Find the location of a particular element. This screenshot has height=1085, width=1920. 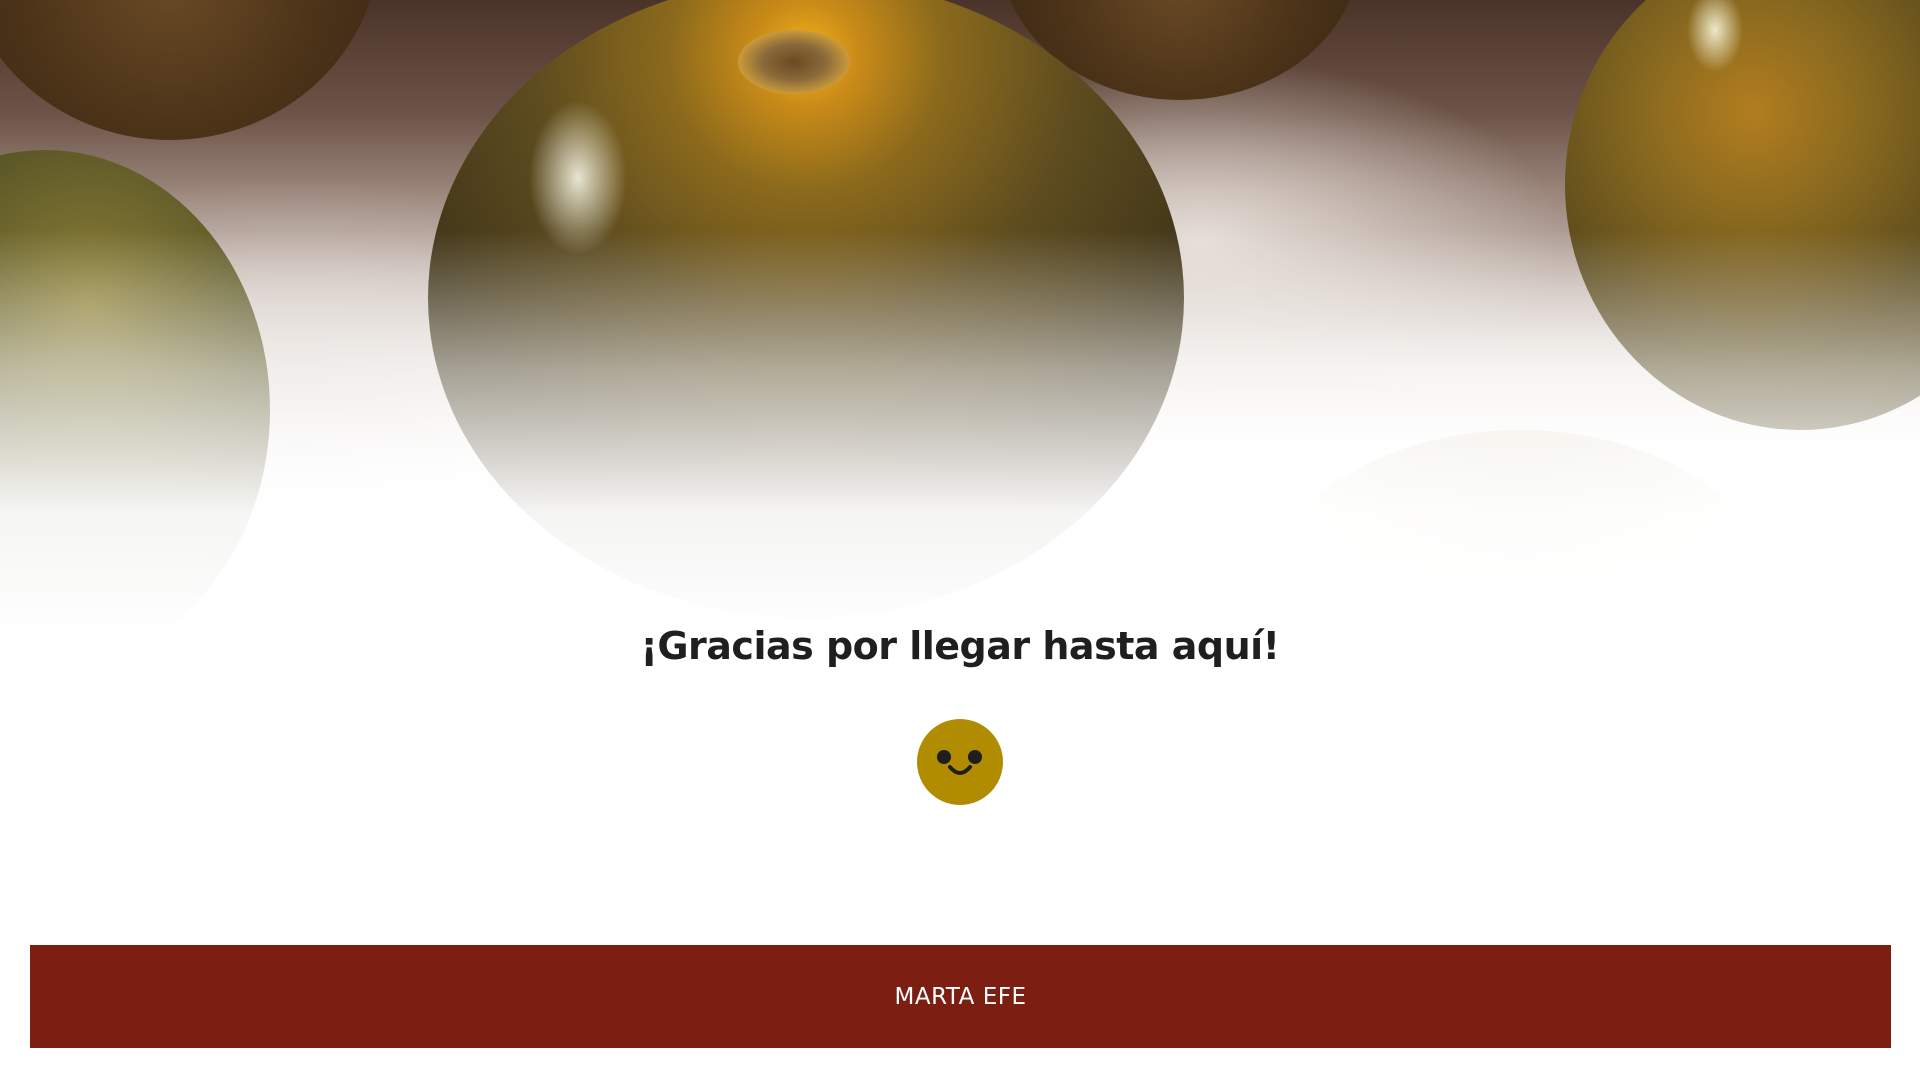

page-heading: ¡Gracias por llegar hasta aquí! is located at coordinates (960, 646).